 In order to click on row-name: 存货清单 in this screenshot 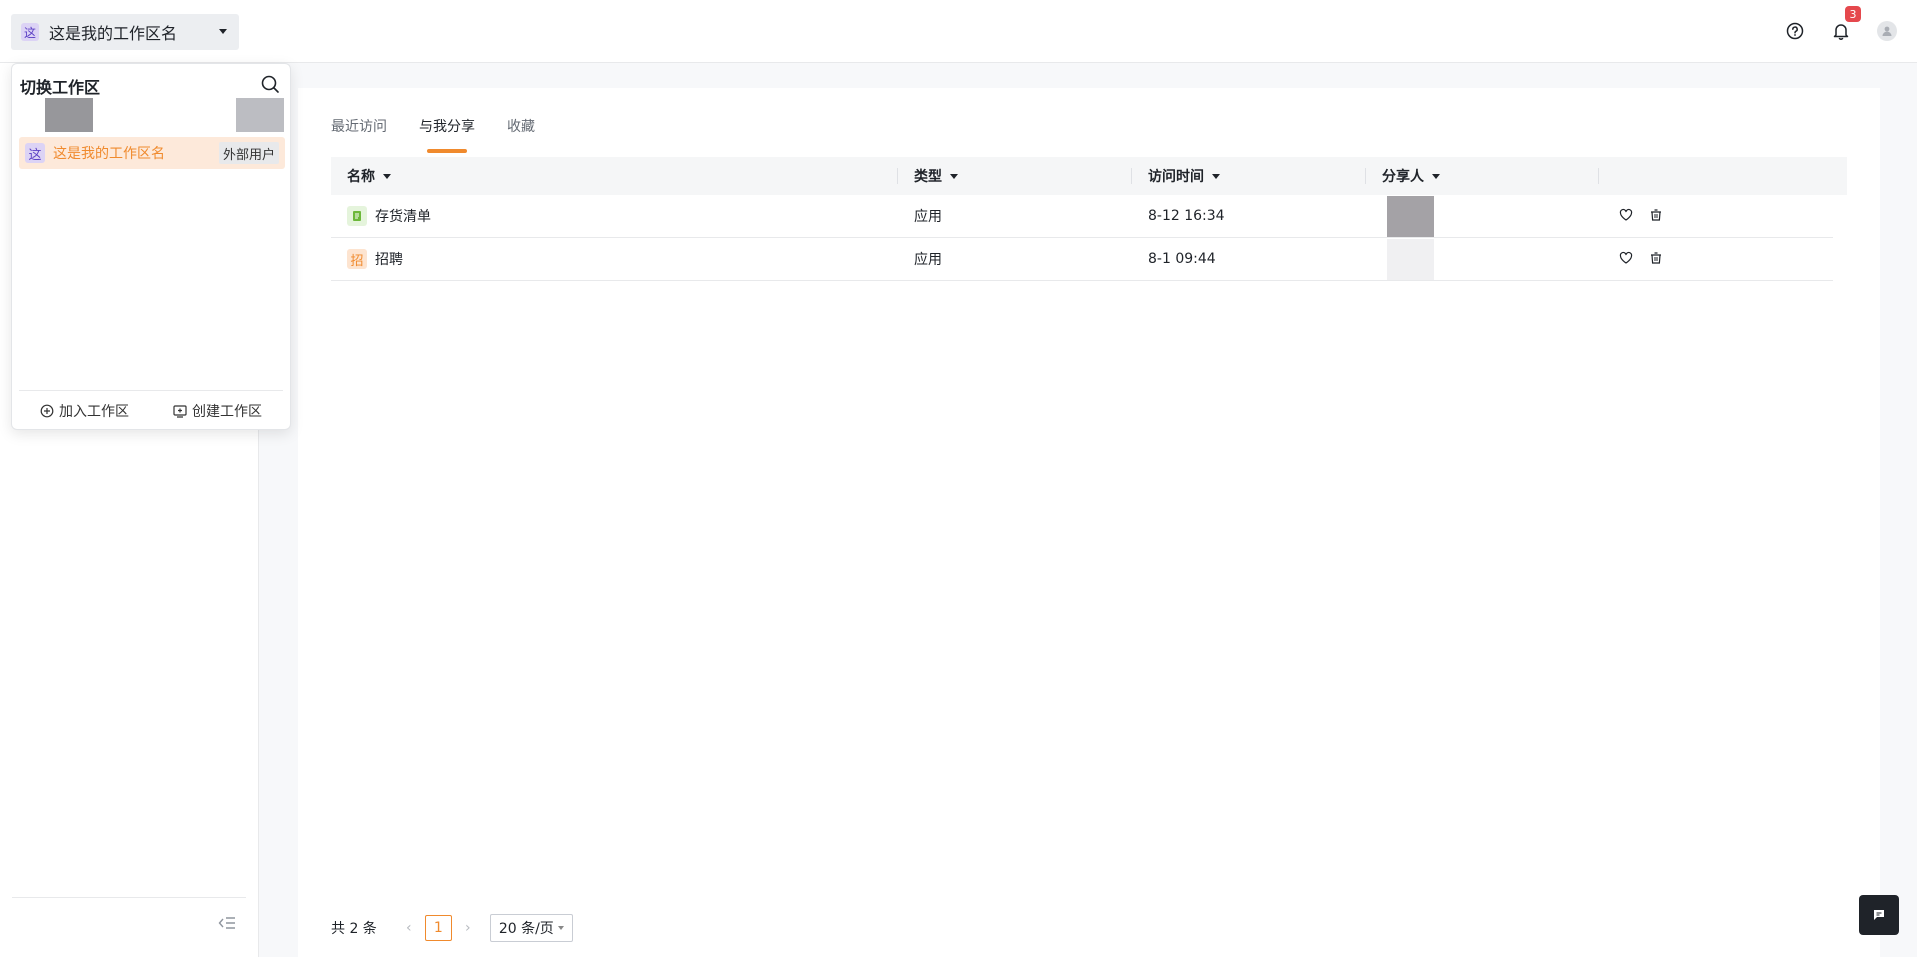, I will do `click(403, 217)`.